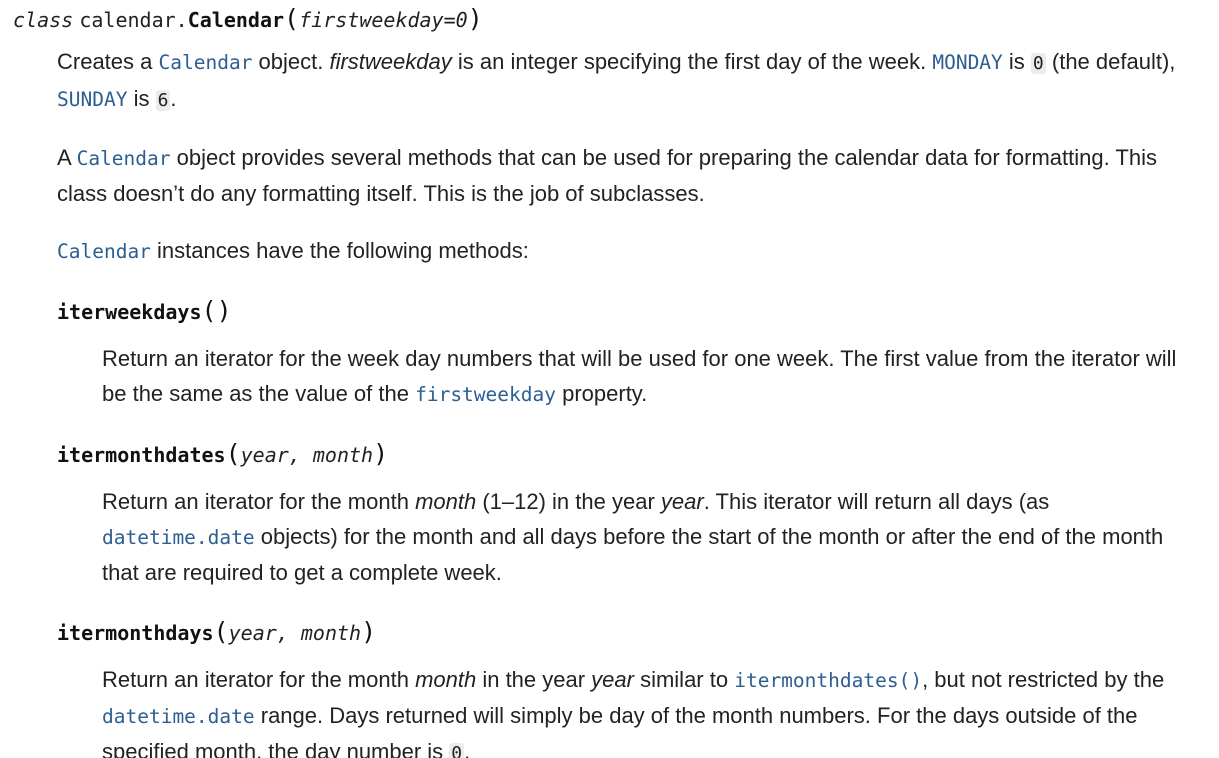 Image resolution: width=1219 pixels, height=758 pixels. What do you see at coordinates (163, 100) in the screenshot?
I see `literal-six: 6` at bounding box center [163, 100].